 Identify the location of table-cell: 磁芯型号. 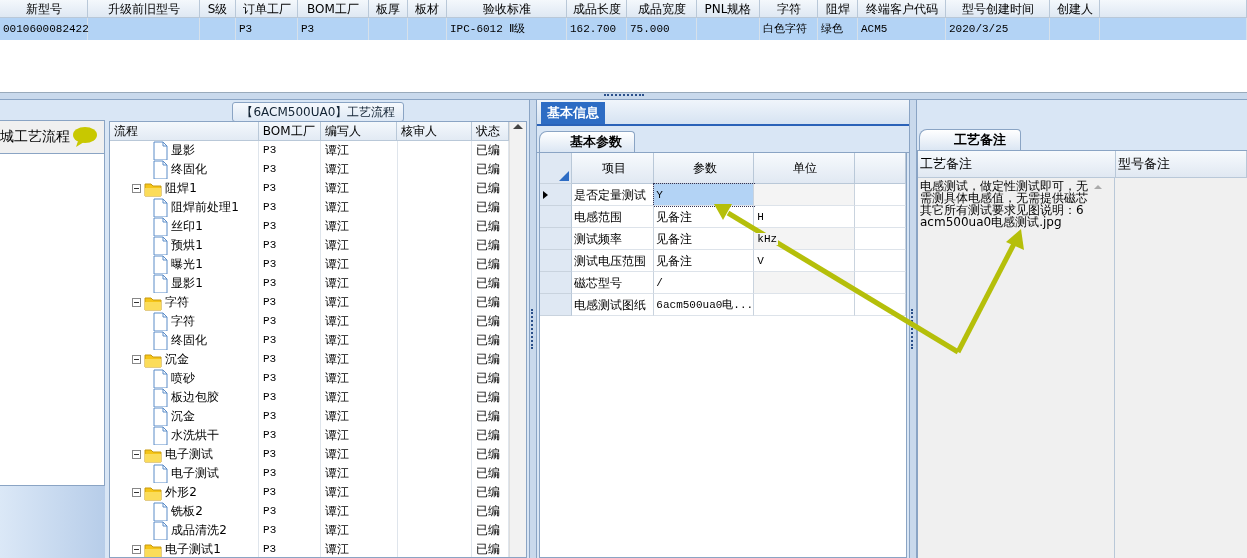
(613, 283).